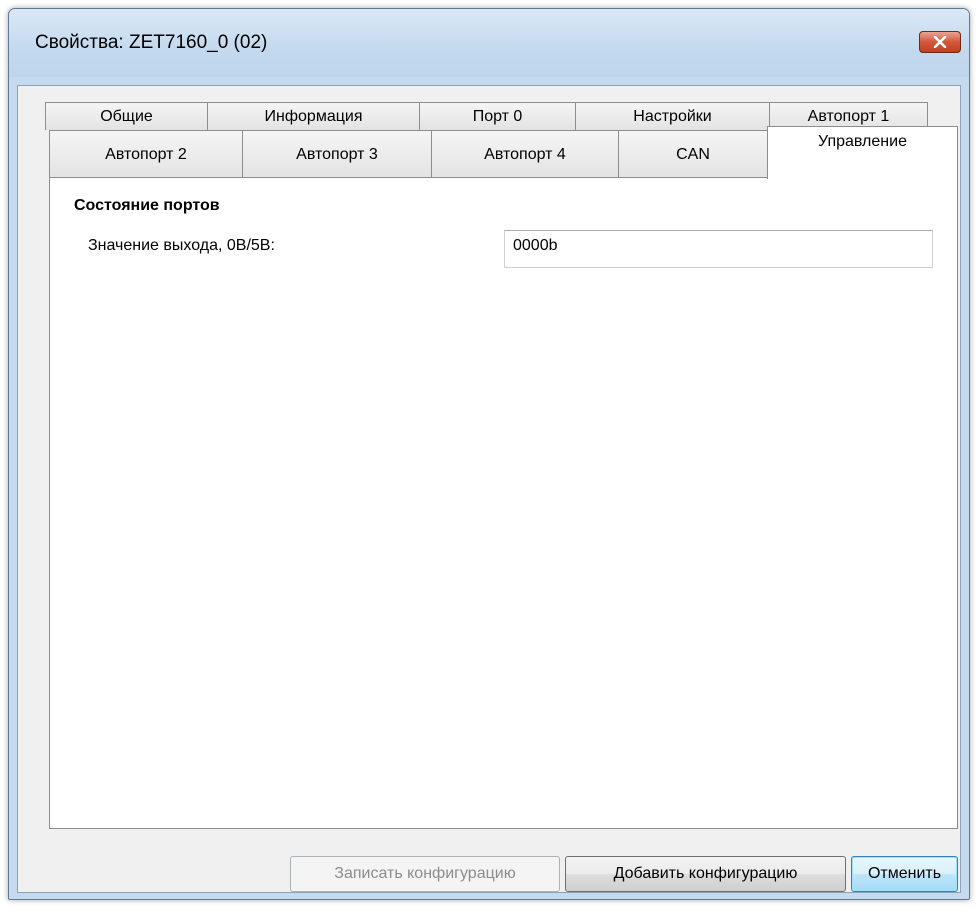 This screenshot has width=979, height=908. What do you see at coordinates (862, 141) in the screenshot?
I see `tab-label: Управление` at bounding box center [862, 141].